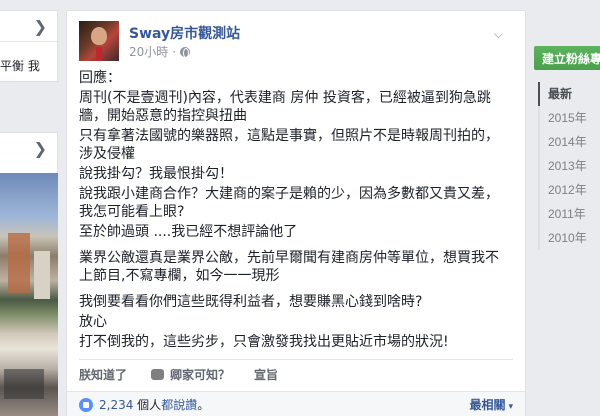  I want to click on timeline-item-2010: 2010年, so click(570, 238).